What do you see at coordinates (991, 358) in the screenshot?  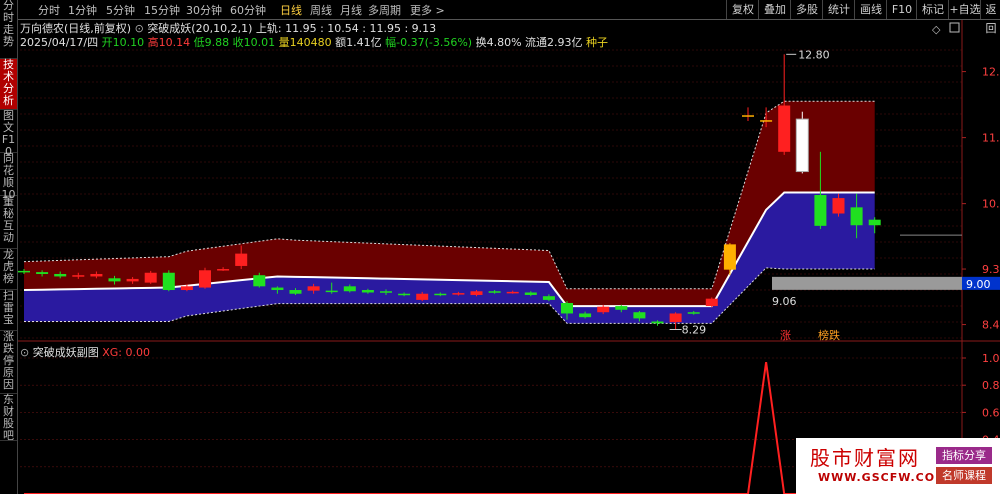 I see `sub-axis-label: 1.00` at bounding box center [991, 358].